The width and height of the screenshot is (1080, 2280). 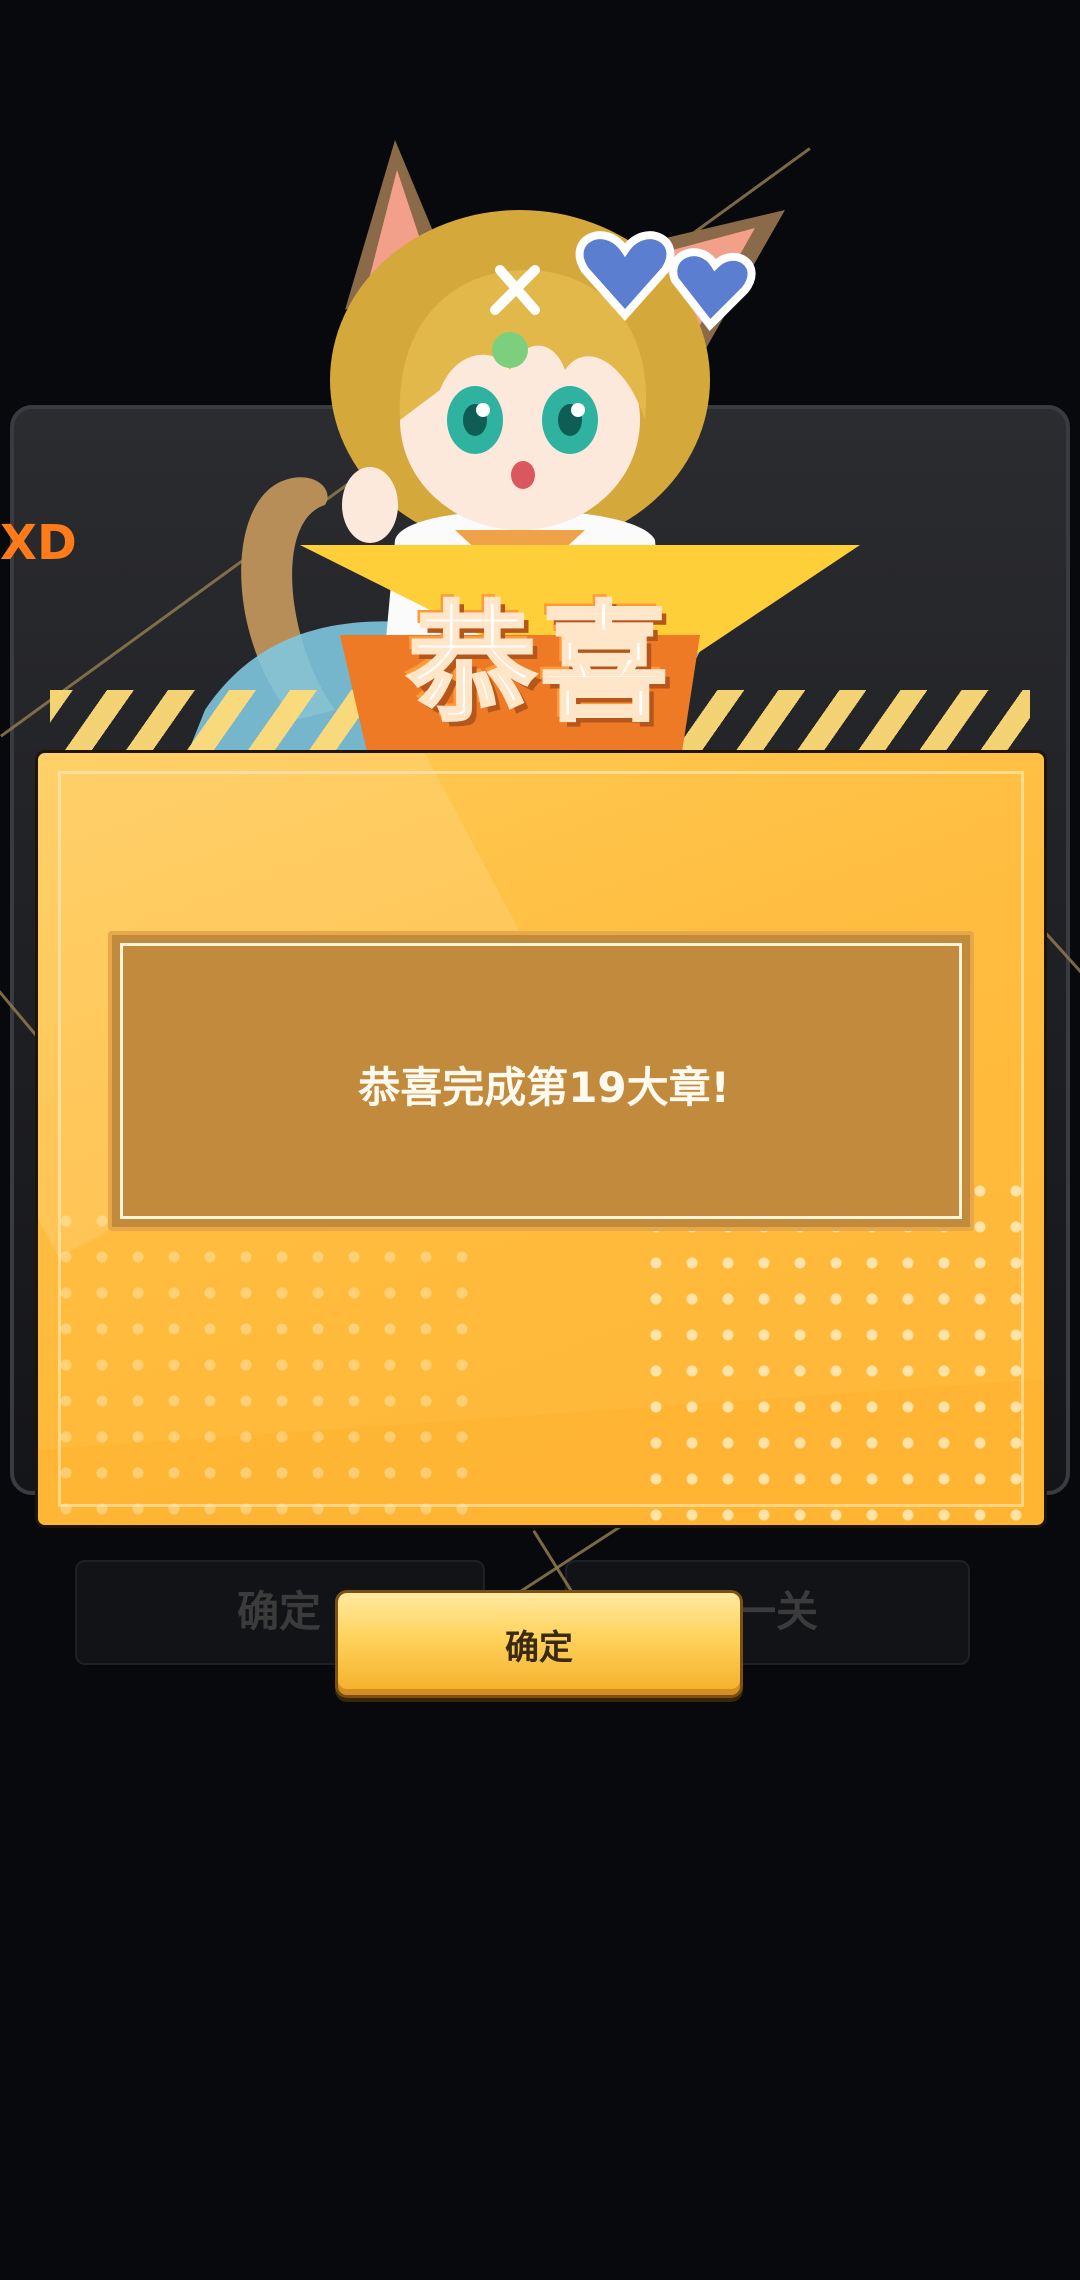 What do you see at coordinates (539, 1644) in the screenshot?
I see `confirm-button: 确定` at bounding box center [539, 1644].